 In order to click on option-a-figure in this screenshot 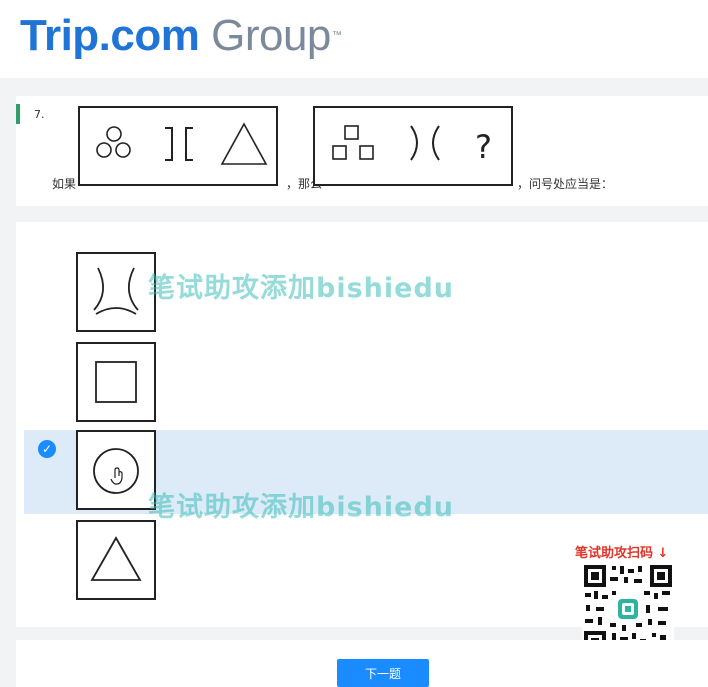, I will do `click(116, 292)`.